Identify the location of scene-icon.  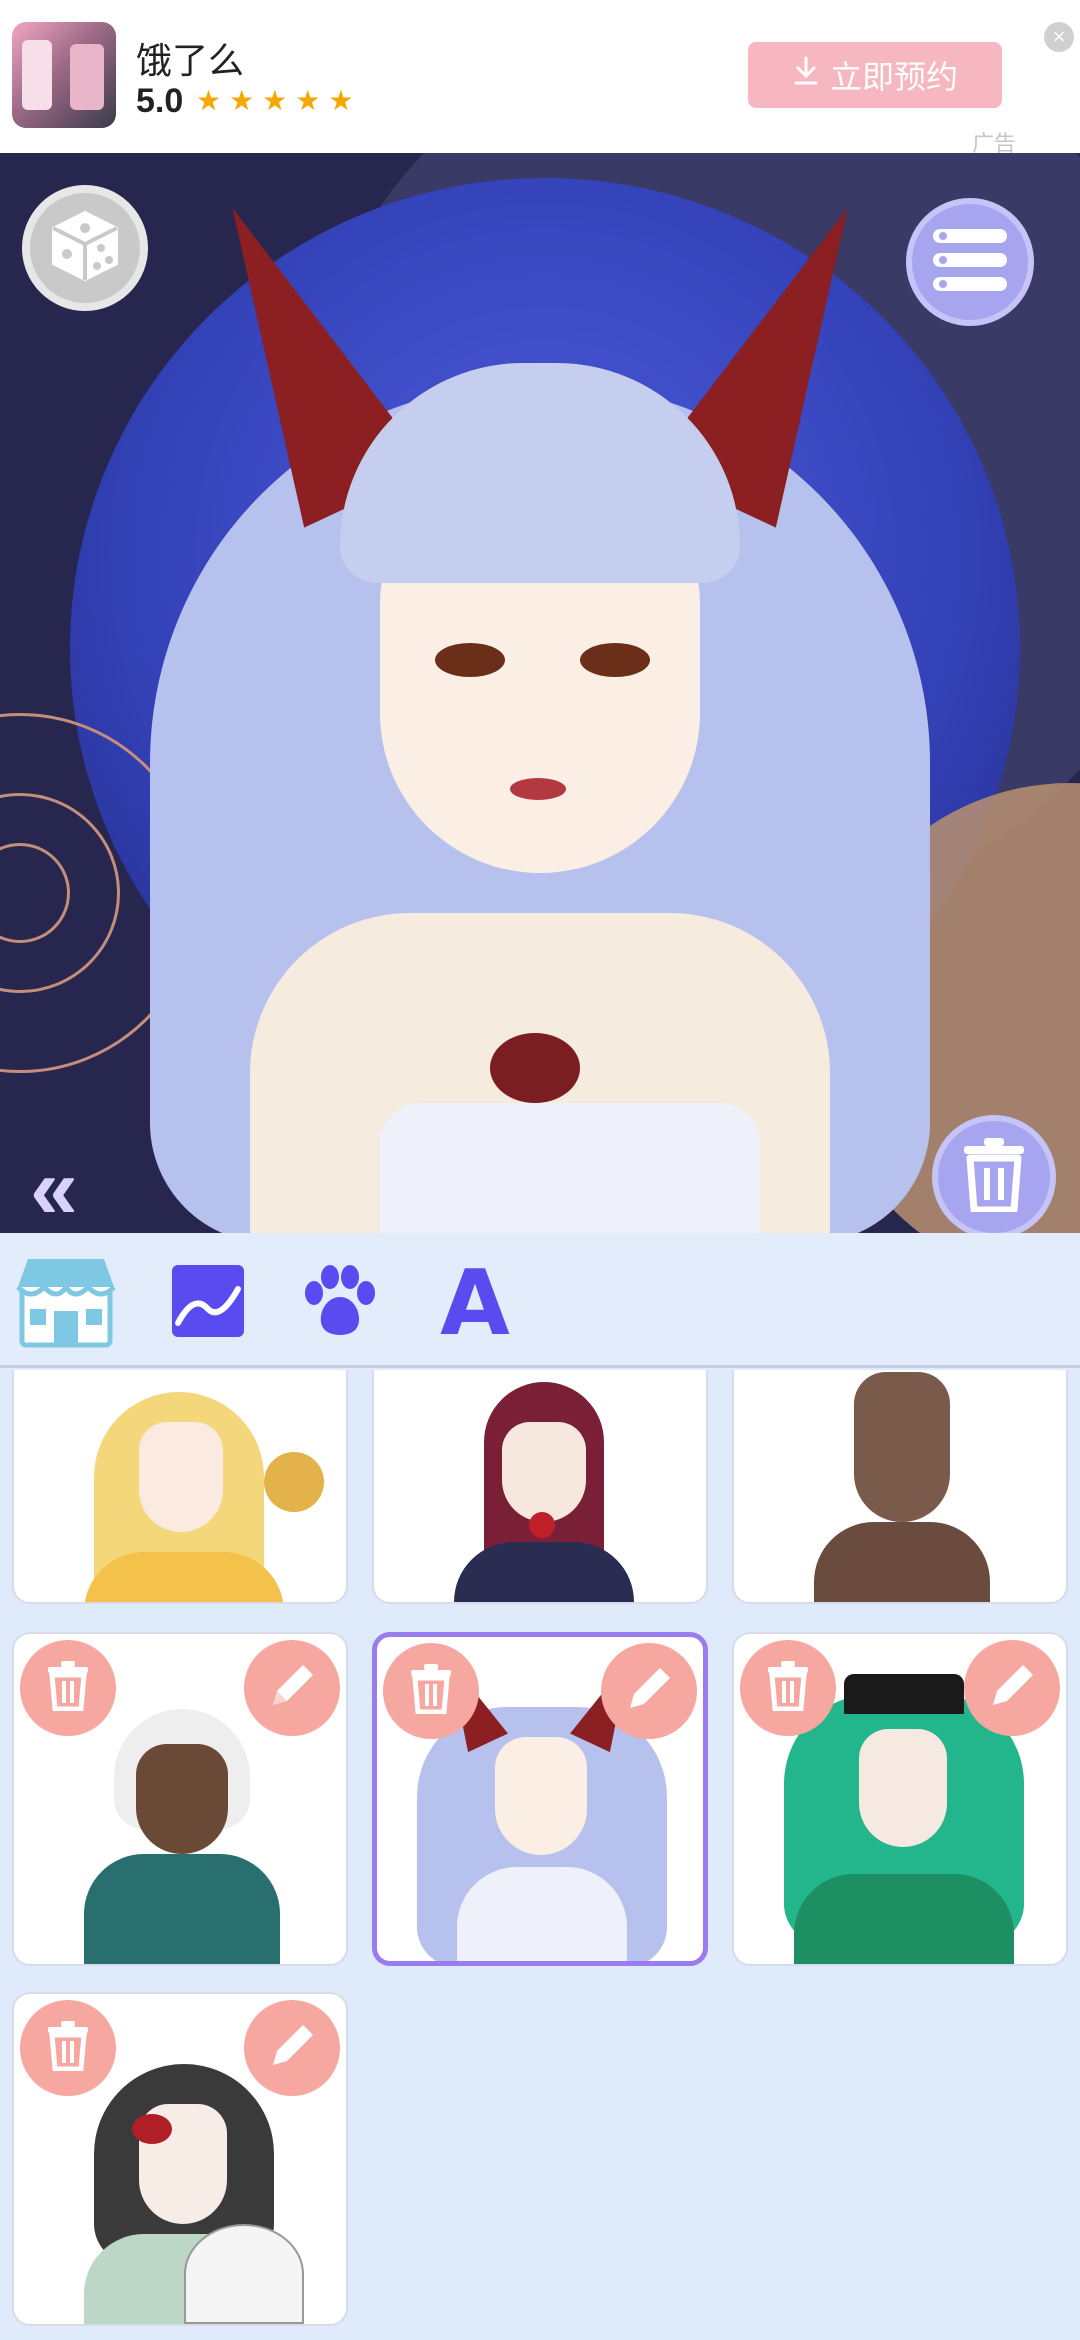
(208, 1303).